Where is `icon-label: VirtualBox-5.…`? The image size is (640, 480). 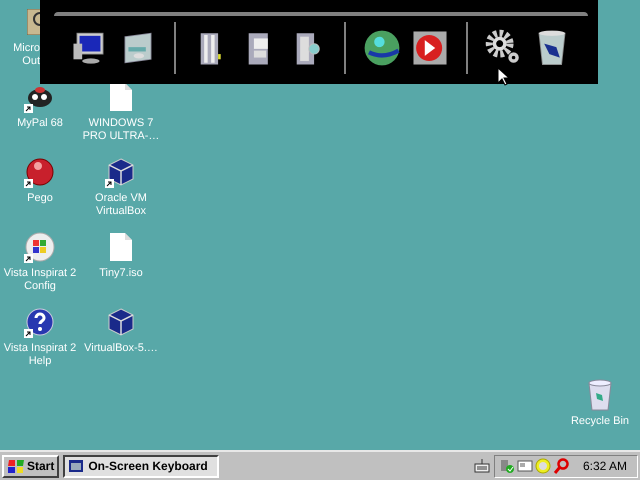
icon-label: VirtualBox-5.… is located at coordinates (121, 348).